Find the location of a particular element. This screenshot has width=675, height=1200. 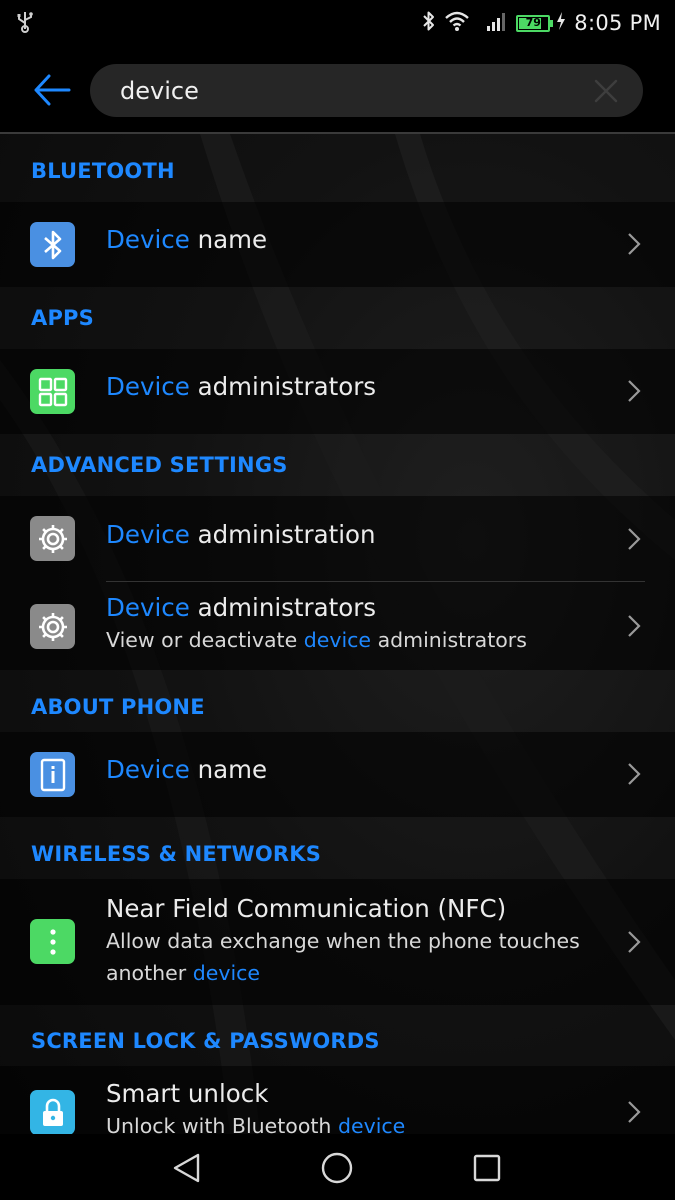

navigation-bar is located at coordinates (337, 1167).